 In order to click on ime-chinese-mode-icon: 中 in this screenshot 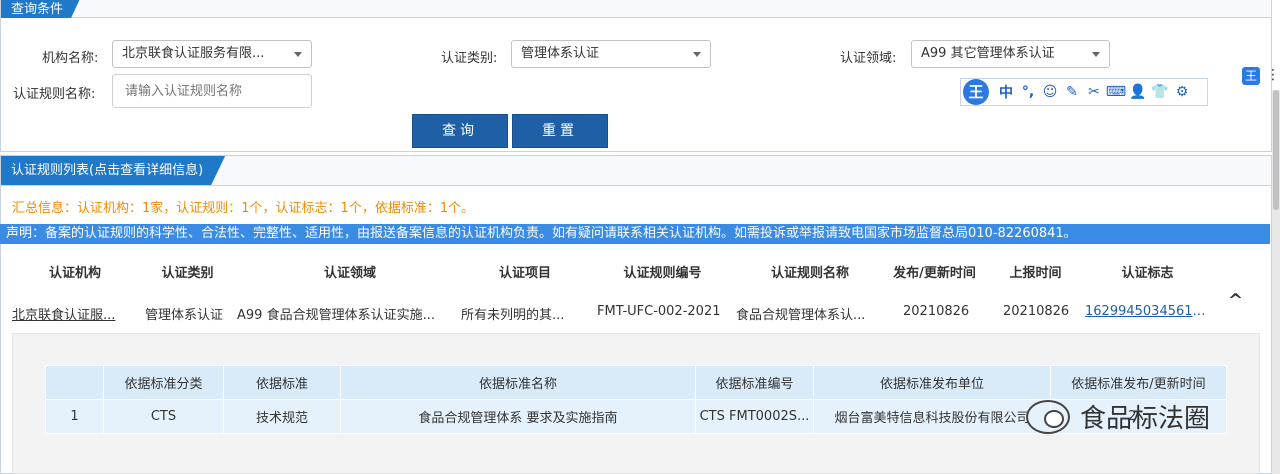, I will do `click(1006, 92)`.